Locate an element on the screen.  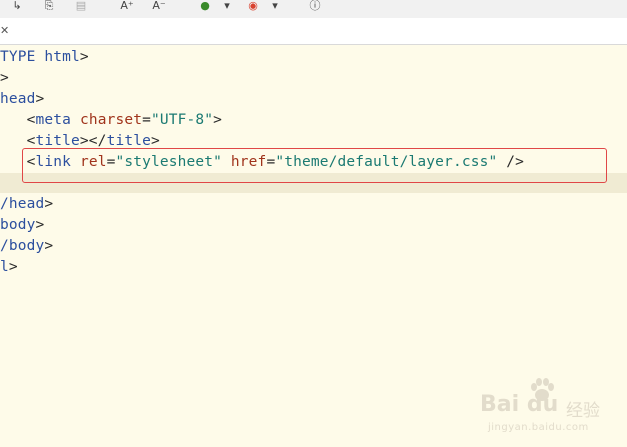
code-line: /body> is located at coordinates (26, 246).